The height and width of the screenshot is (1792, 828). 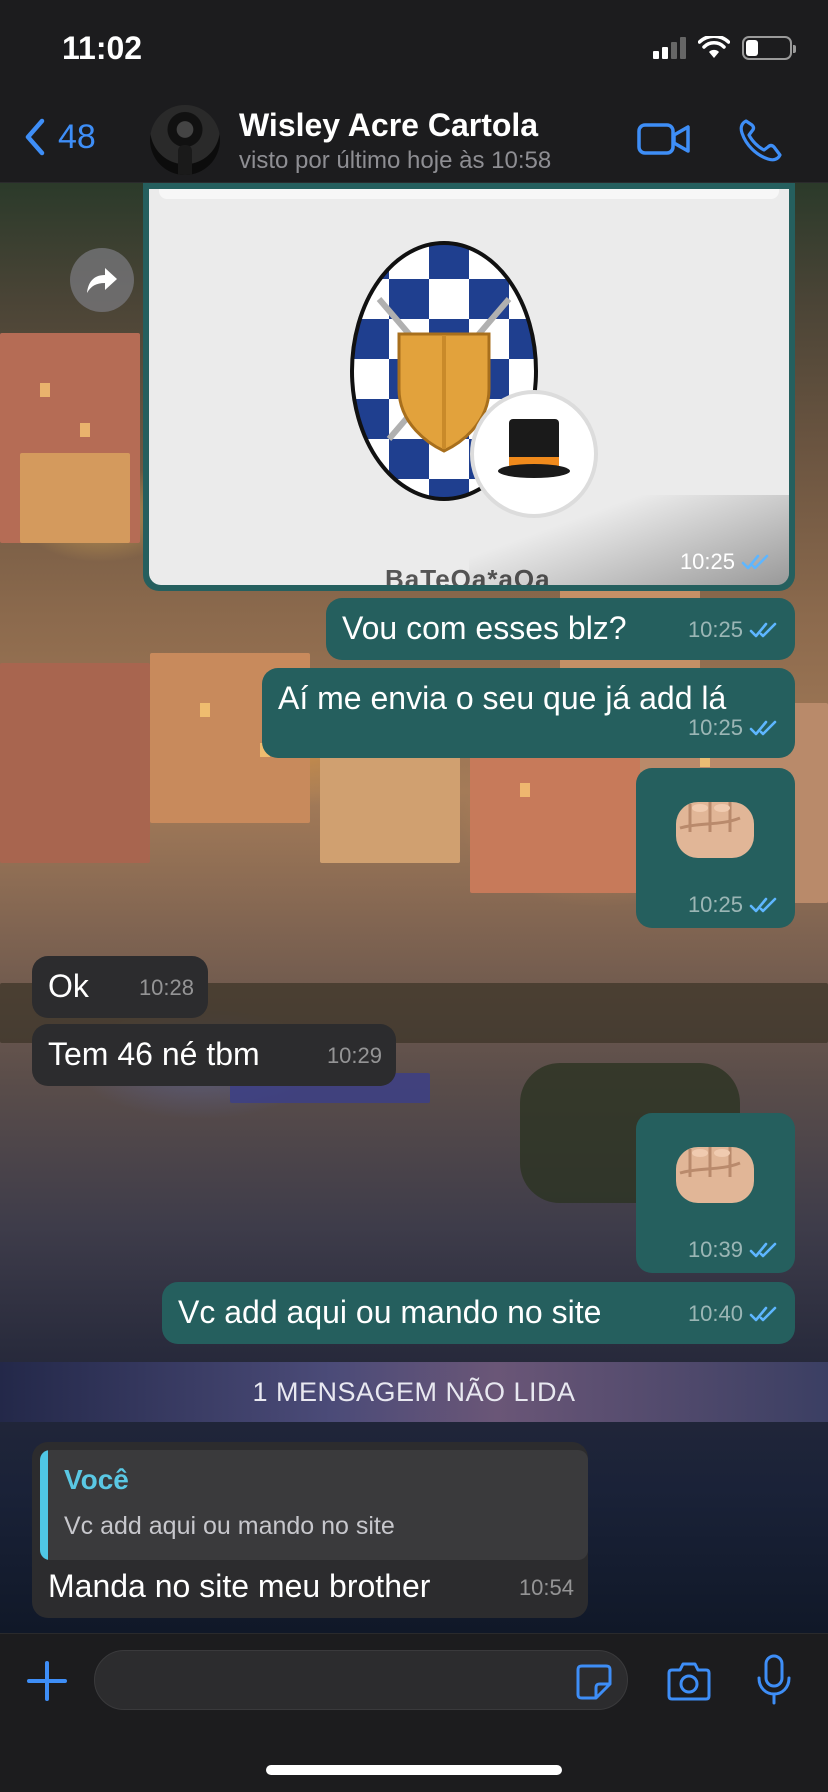 What do you see at coordinates (102, 48) in the screenshot?
I see `status-time: 11:02` at bounding box center [102, 48].